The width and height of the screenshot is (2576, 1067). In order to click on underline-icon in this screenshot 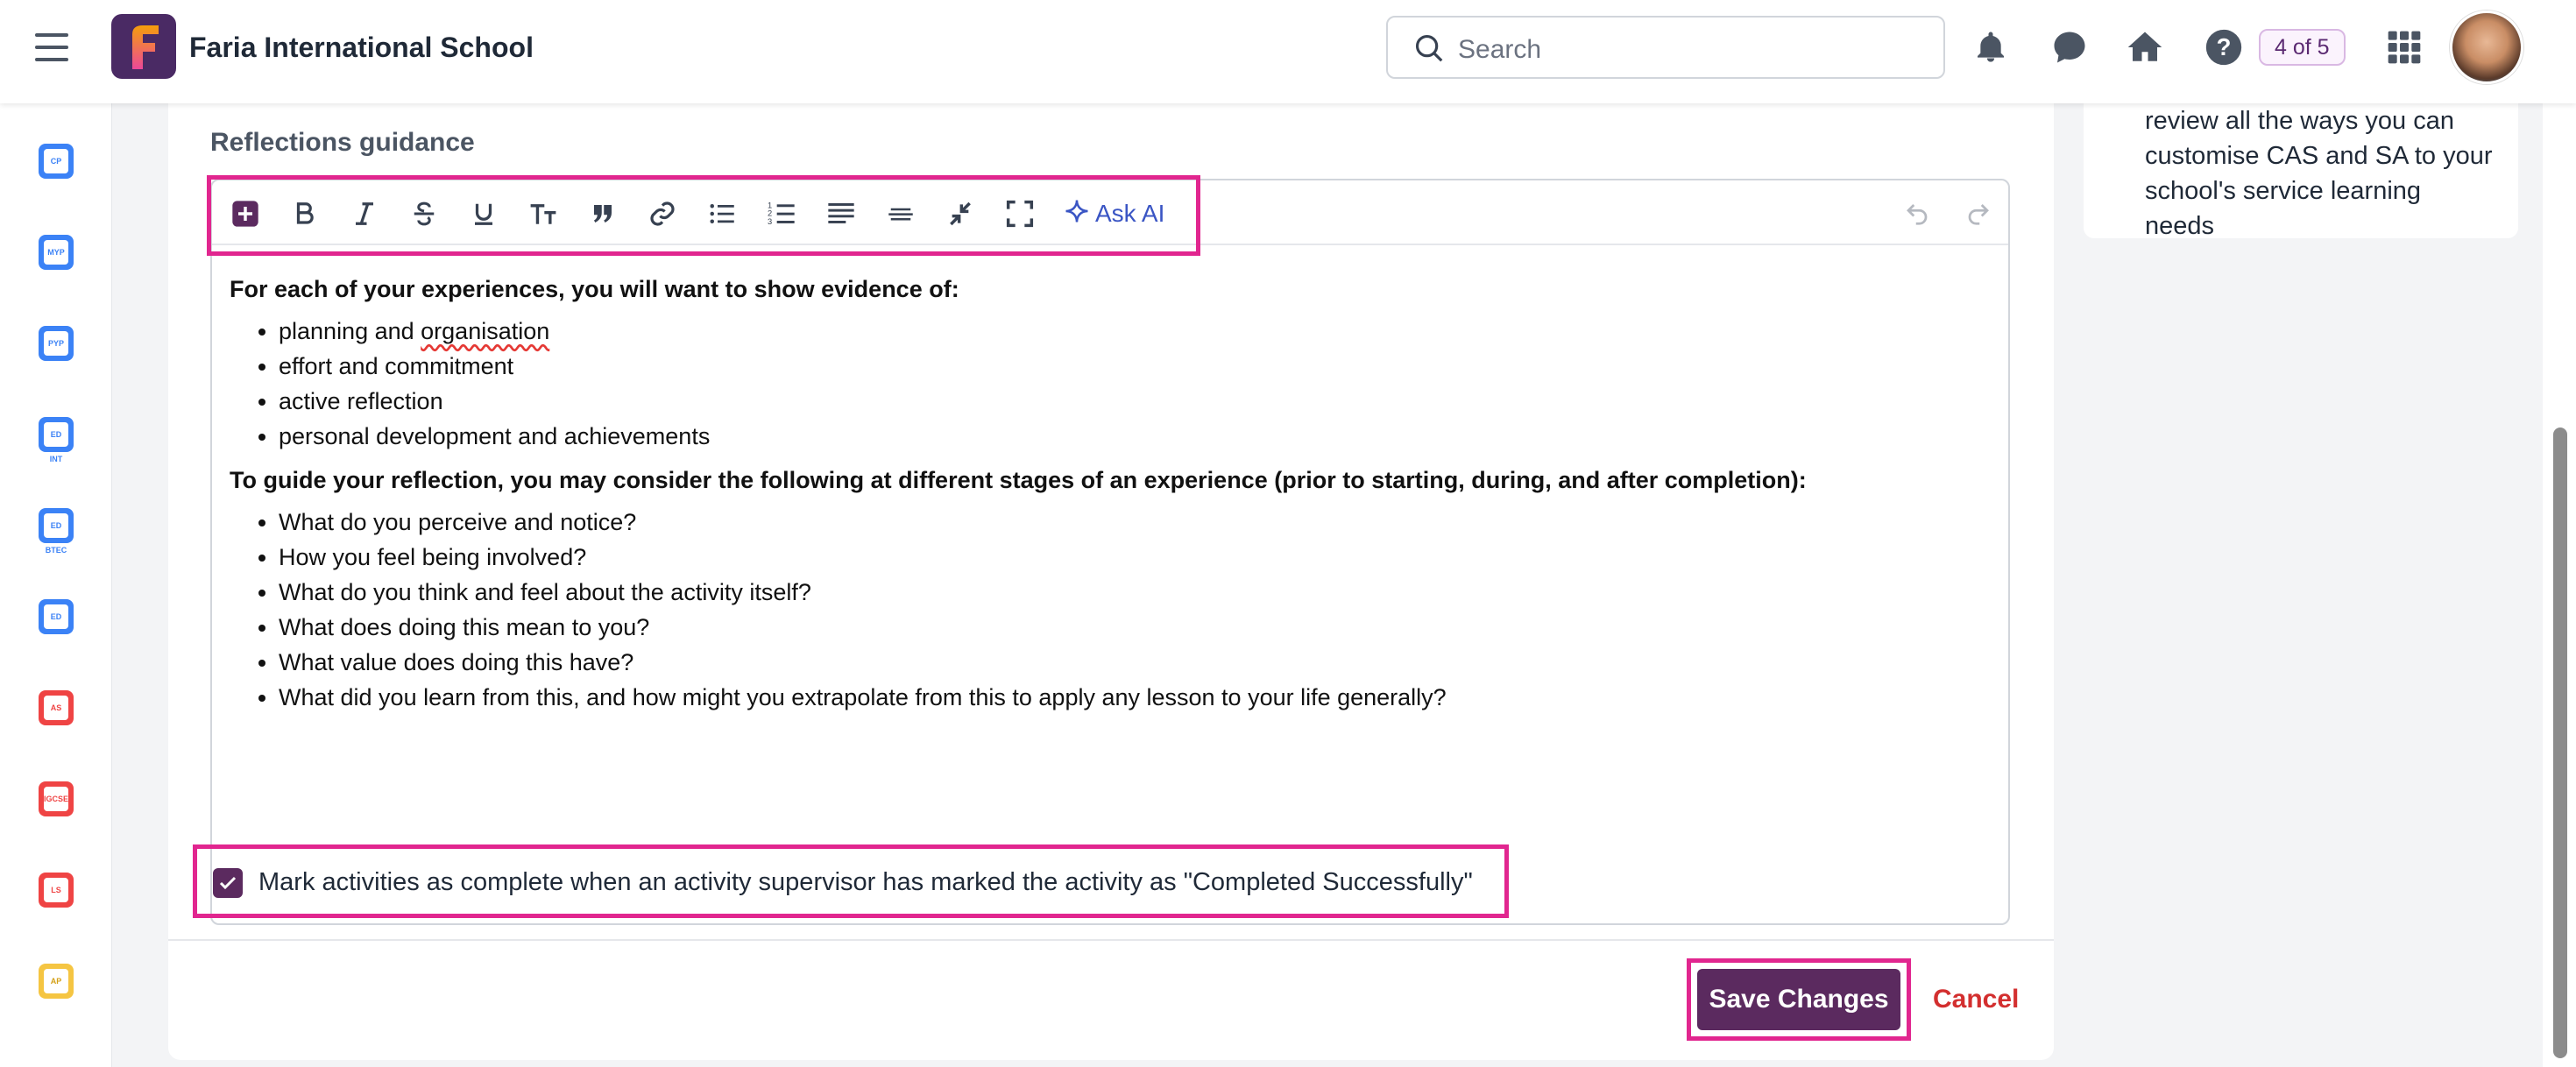, I will do `click(483, 213)`.